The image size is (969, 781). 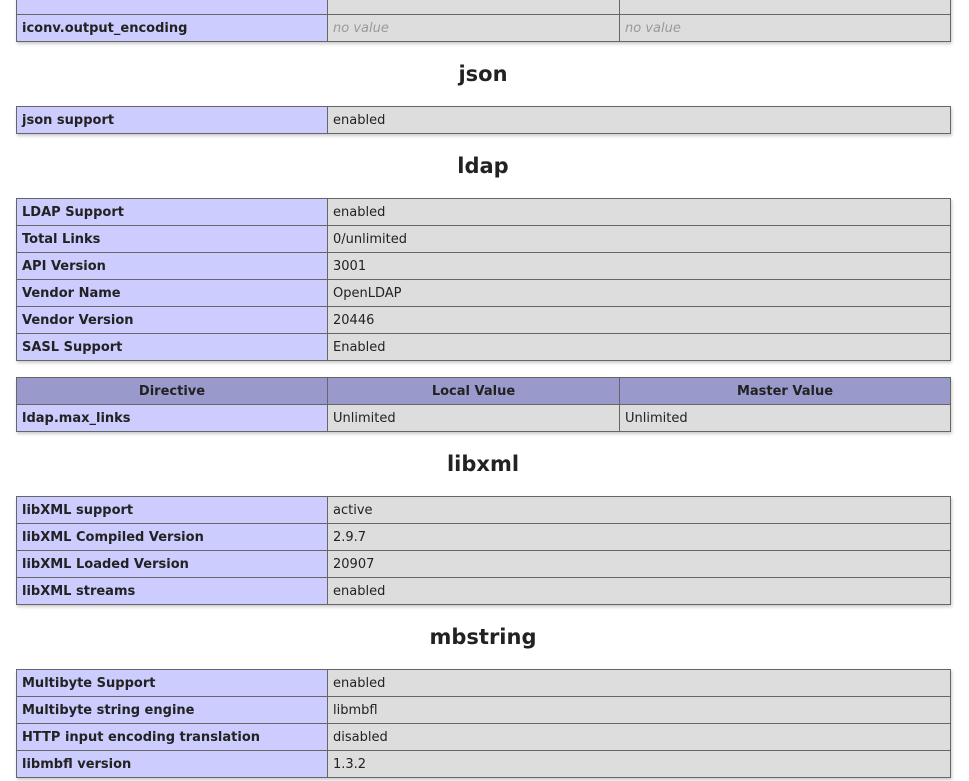 I want to click on column-header-master-value: Master Value, so click(x=785, y=391).